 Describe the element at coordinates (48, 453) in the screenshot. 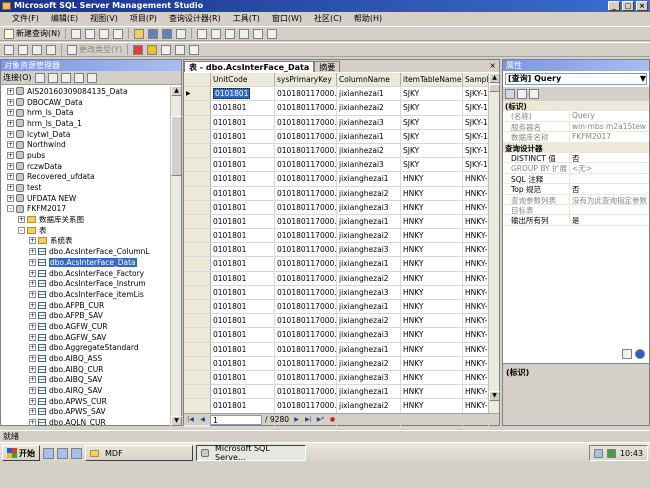

I see `show-desktop-icon` at that location.